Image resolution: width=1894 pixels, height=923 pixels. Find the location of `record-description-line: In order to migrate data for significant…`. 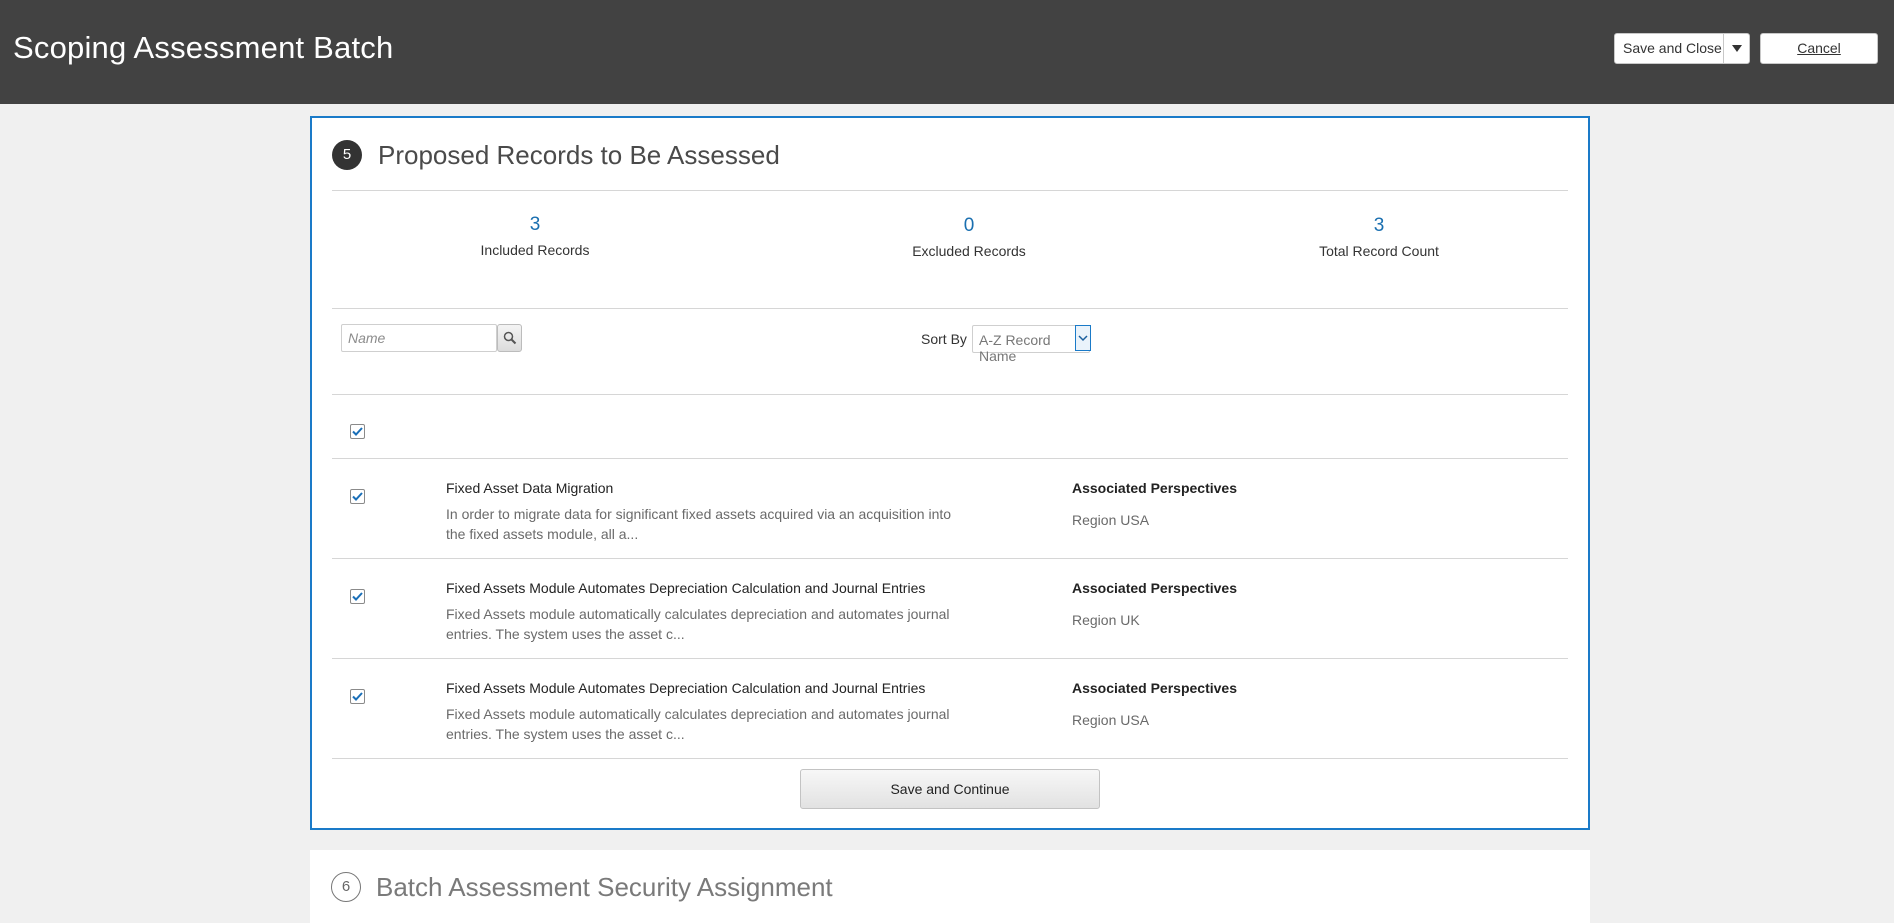

record-description-line: In order to migrate data for significant… is located at coordinates (699, 514).